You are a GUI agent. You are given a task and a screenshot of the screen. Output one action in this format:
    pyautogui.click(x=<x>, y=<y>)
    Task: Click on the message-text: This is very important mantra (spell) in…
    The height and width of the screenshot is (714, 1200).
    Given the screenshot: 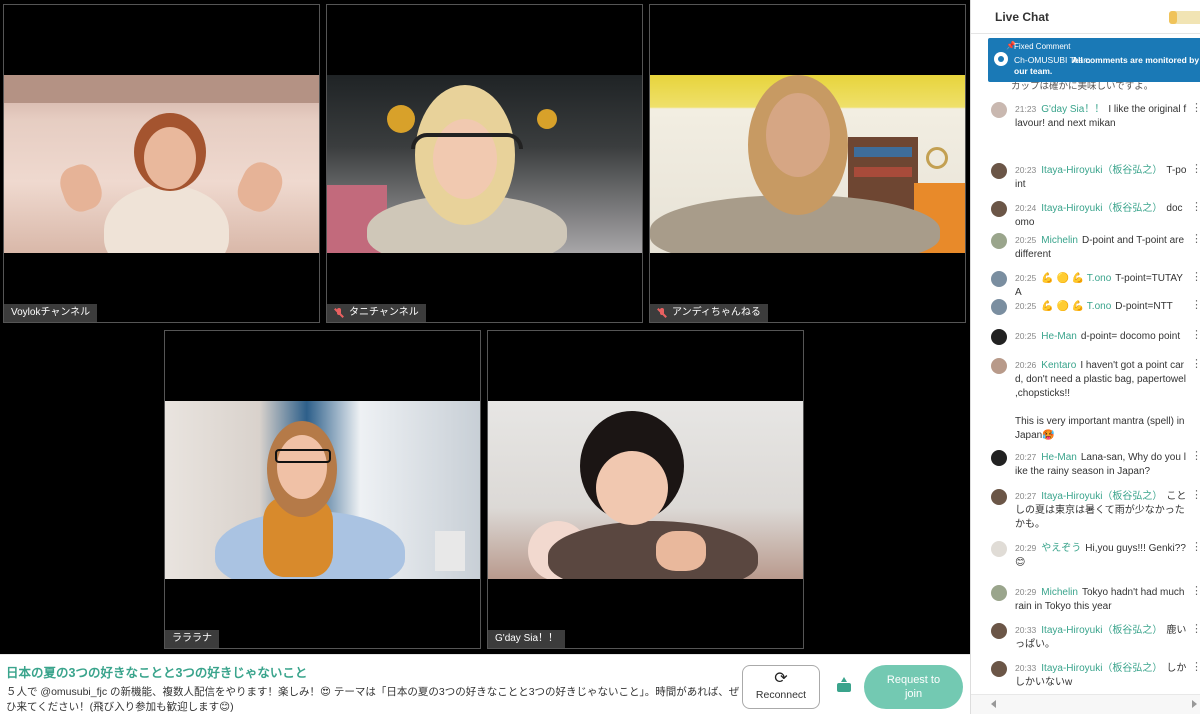 What is the action you would take?
    pyautogui.click(x=1100, y=428)
    